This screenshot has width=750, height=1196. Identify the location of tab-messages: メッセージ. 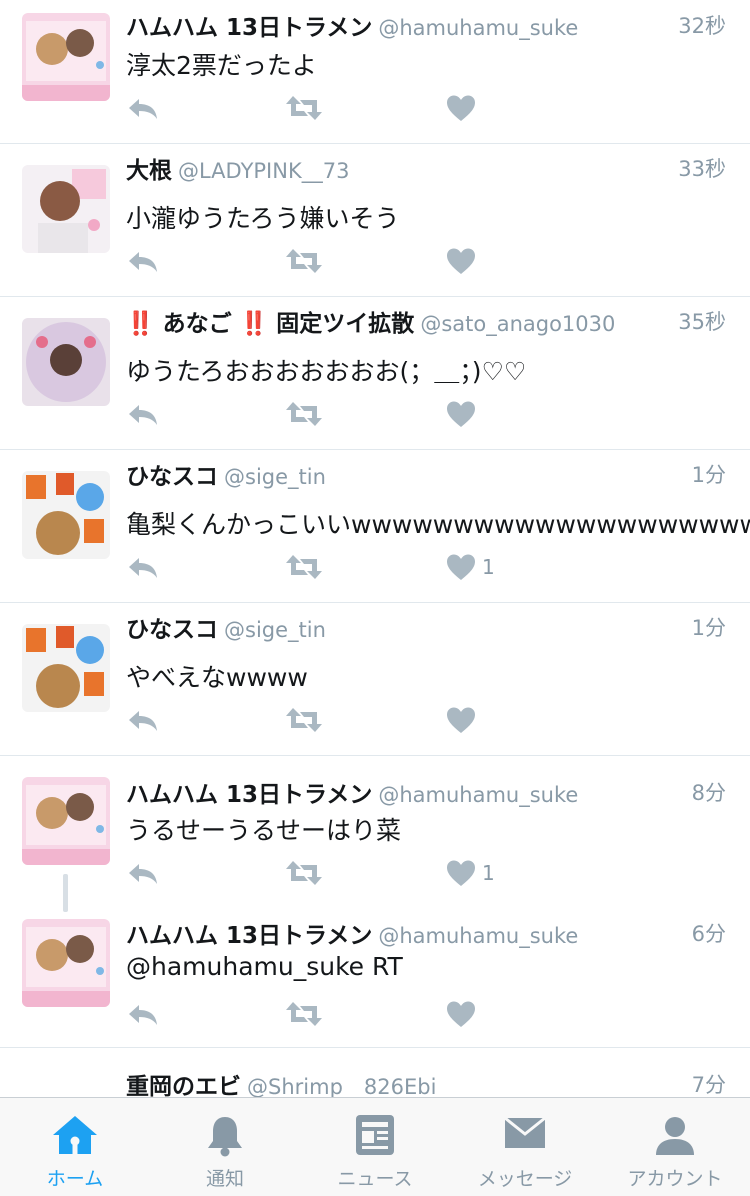
(525, 1147).